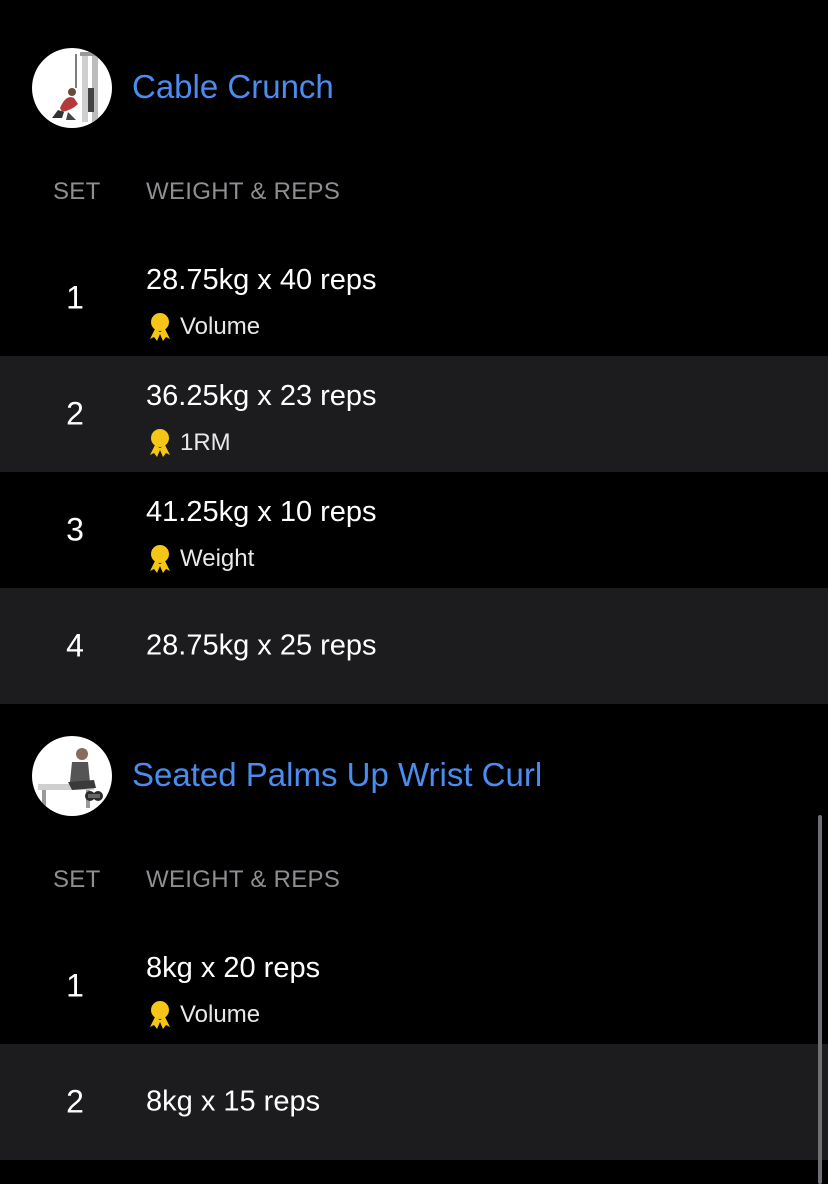  I want to click on set-row: 2 8kg x 15 reps, so click(414, 1102).